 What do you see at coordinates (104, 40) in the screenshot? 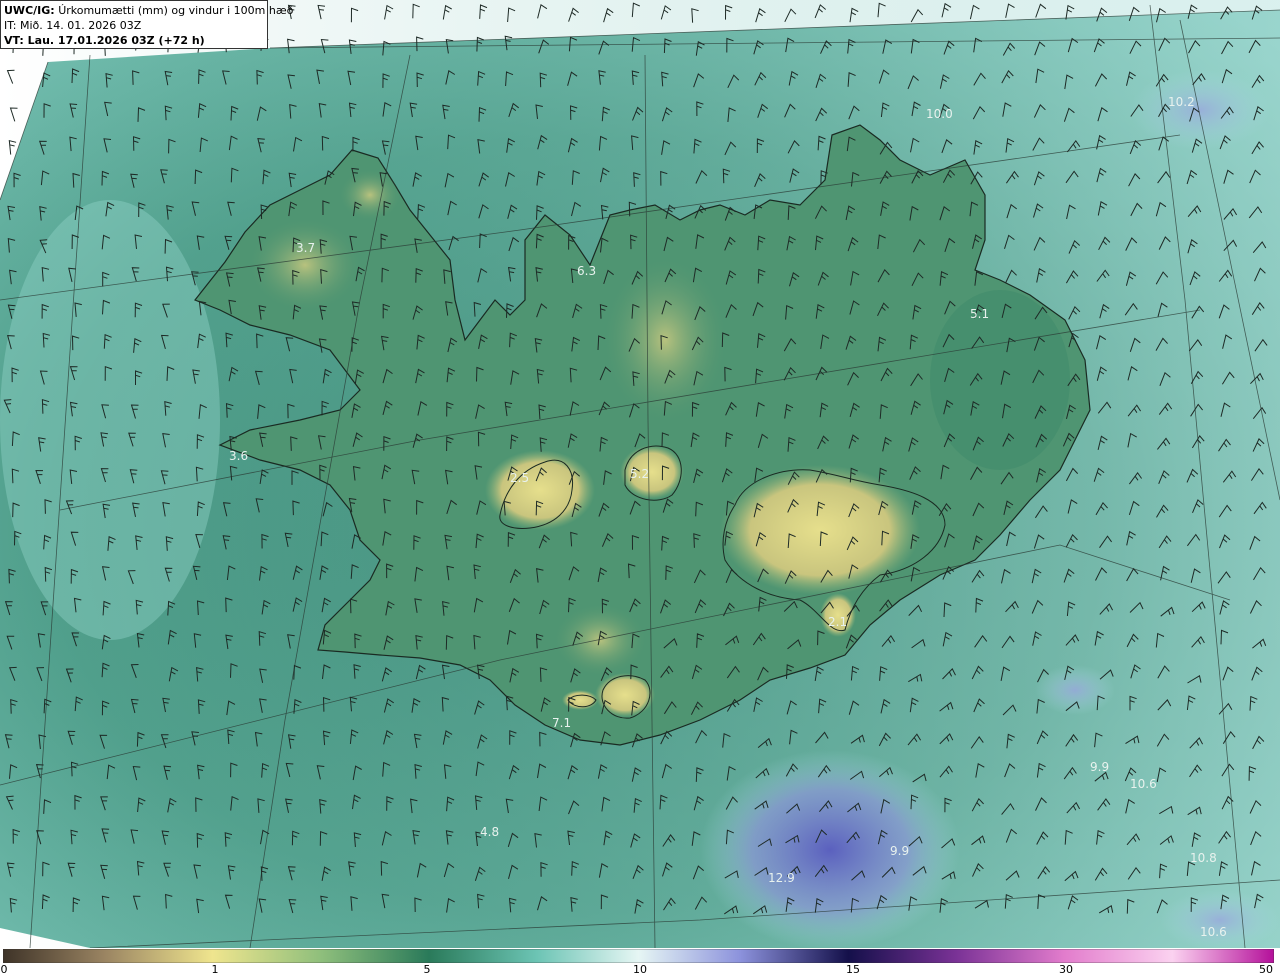
I see `valid-time: VT: Lau. 17.01.2026 03Z (+72 h)` at bounding box center [104, 40].